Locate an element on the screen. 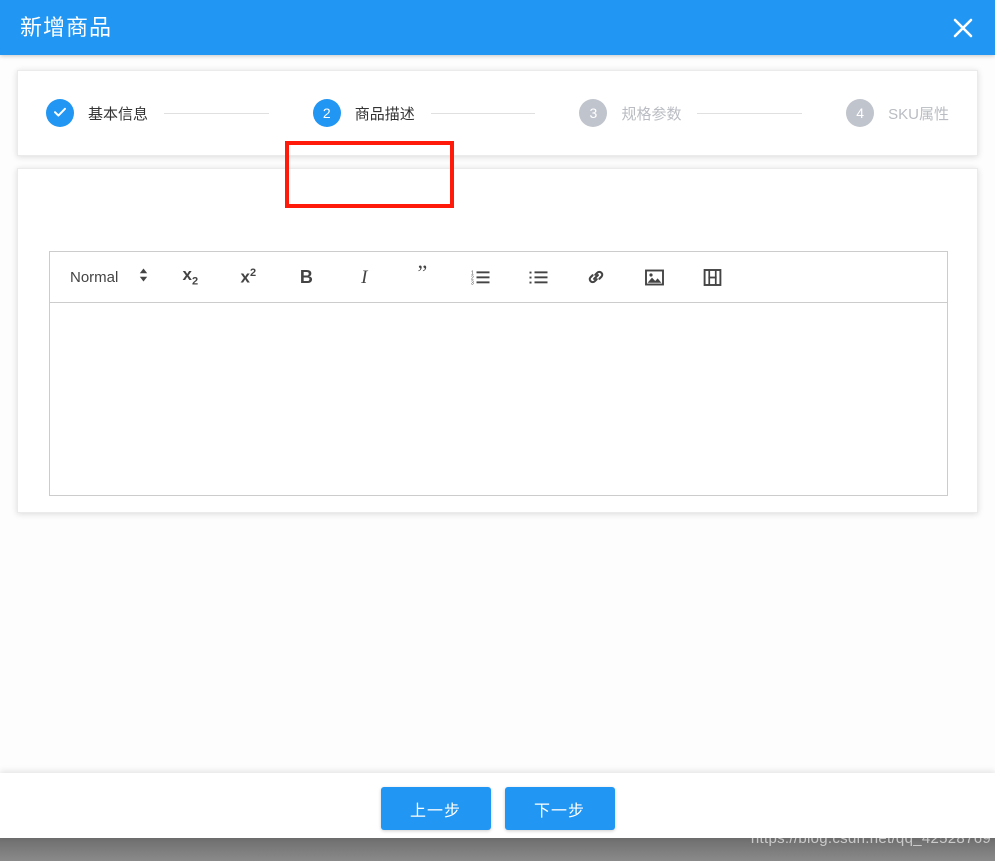  subscript-button: x2 is located at coordinates (190, 277).